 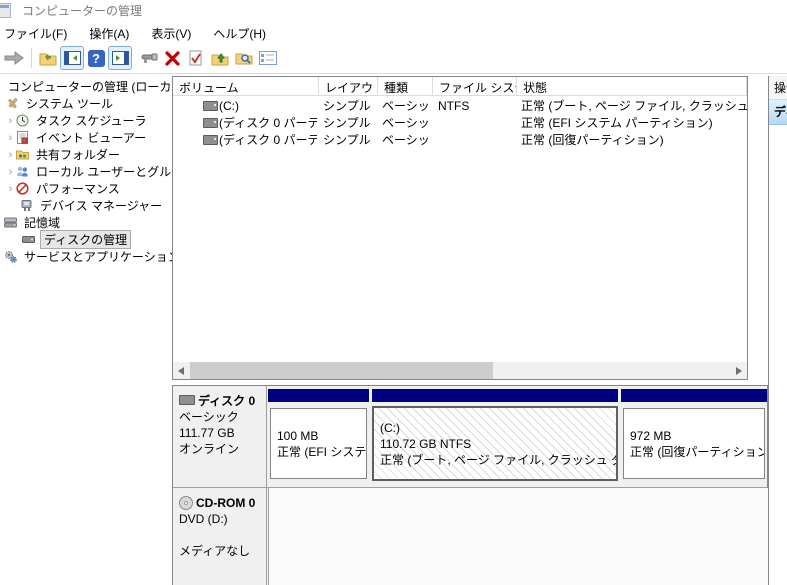 I want to click on window-title: コンピューターの管理, so click(x=82, y=11).